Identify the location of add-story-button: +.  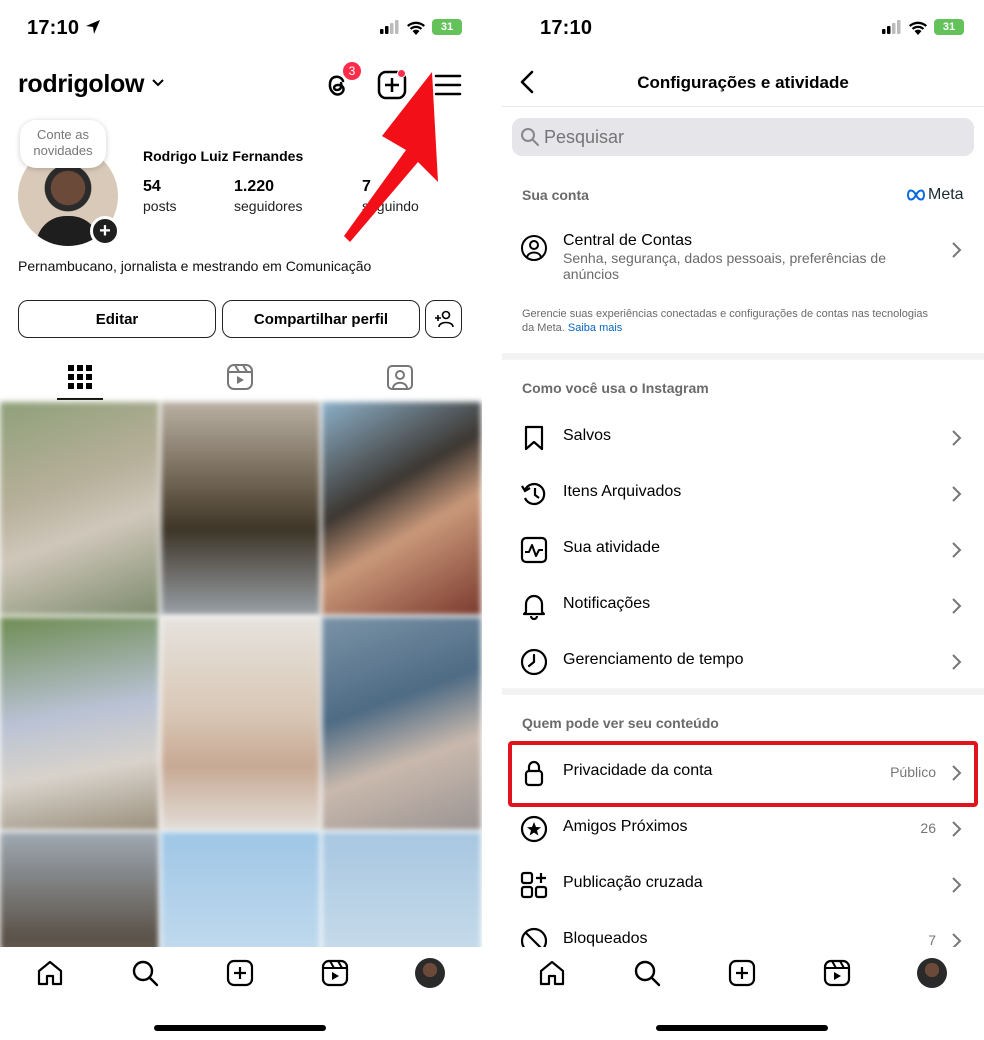
(105, 231).